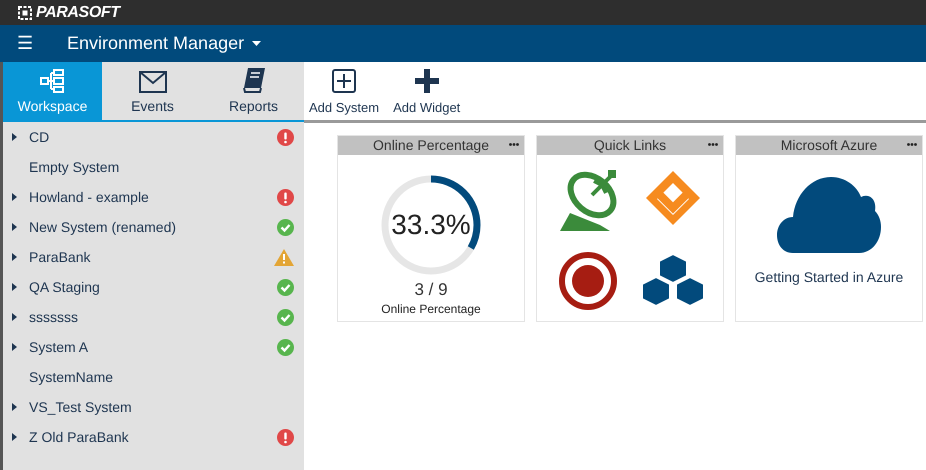  What do you see at coordinates (71, 377) in the screenshot?
I see `system-name: SystemName` at bounding box center [71, 377].